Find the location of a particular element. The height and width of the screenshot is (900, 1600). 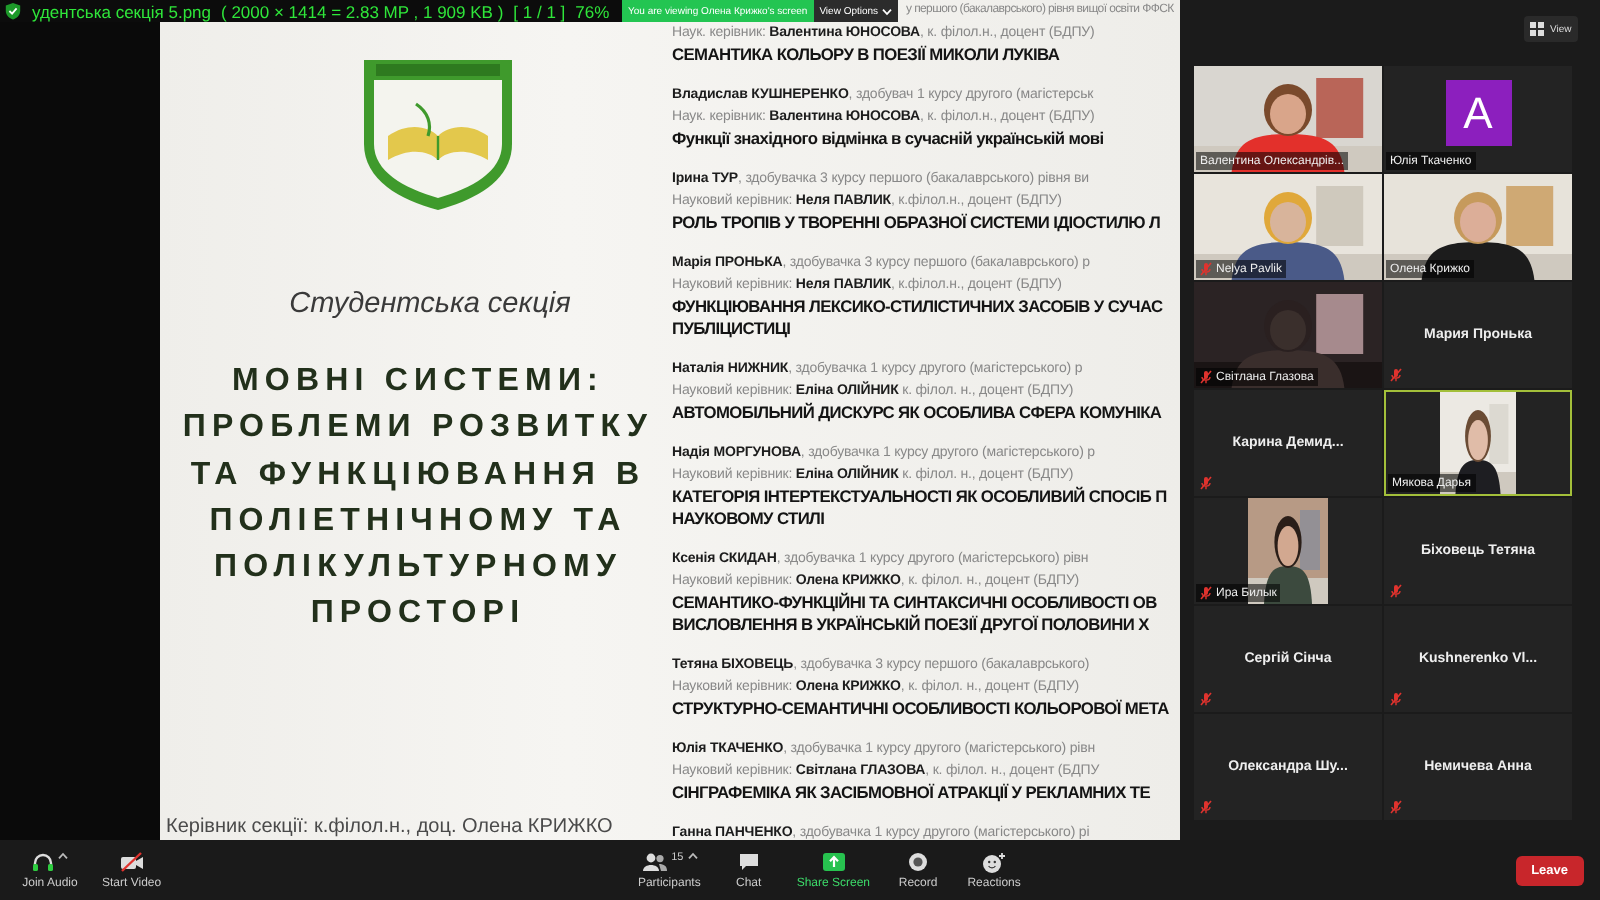

talk-title: Функції знахідного відмінка в сучасній українській мові is located at coordinates (889, 139).